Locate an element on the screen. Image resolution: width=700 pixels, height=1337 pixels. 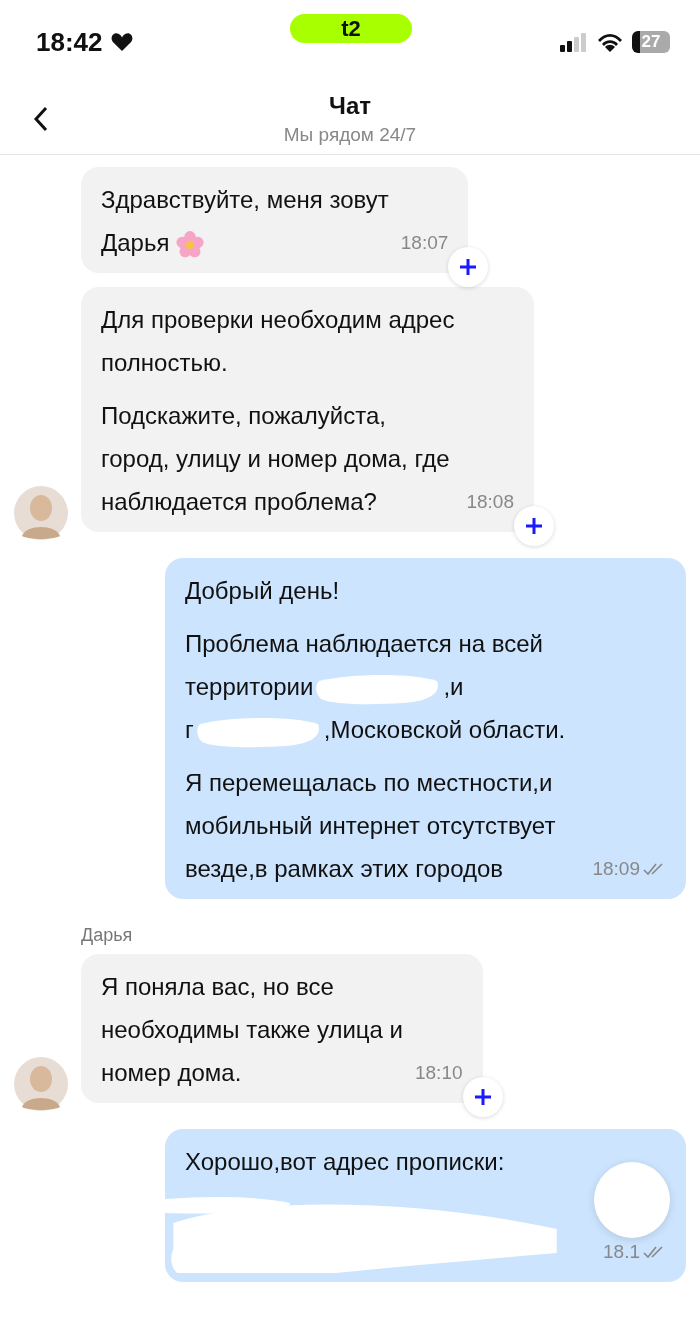
message-text: г is located at coordinates (189, 729).